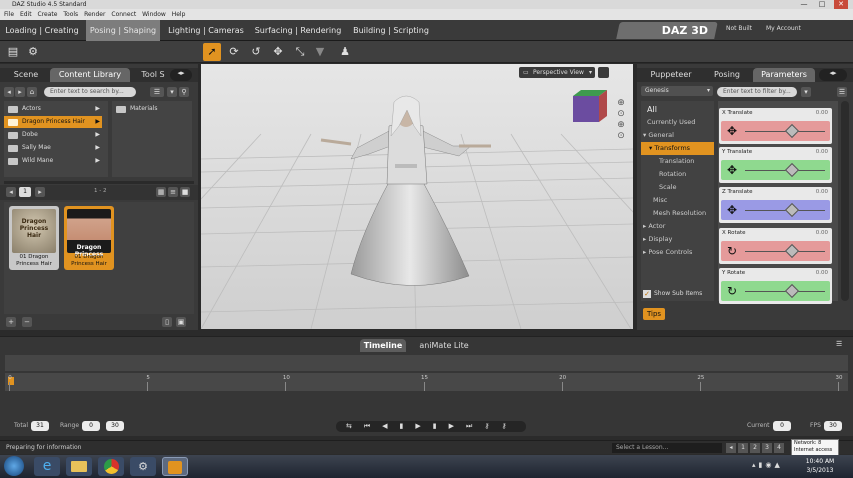  I want to click on rotate-icon: ⟳, so click(234, 52).